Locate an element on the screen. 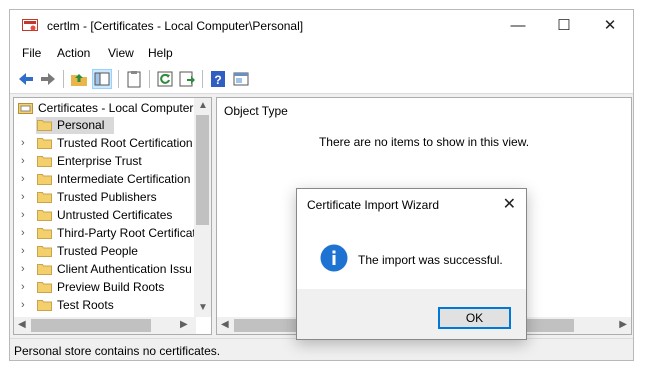  menu-file: File is located at coordinates (31, 53).